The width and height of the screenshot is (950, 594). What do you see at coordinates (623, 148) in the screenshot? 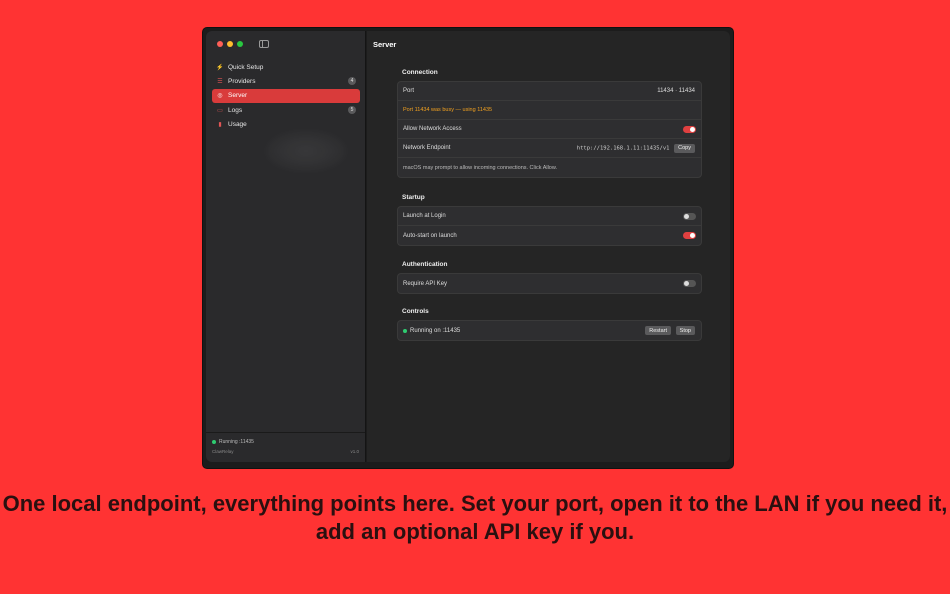
I see `endpoint-url: http://192.168.1.11:11435/v1` at bounding box center [623, 148].